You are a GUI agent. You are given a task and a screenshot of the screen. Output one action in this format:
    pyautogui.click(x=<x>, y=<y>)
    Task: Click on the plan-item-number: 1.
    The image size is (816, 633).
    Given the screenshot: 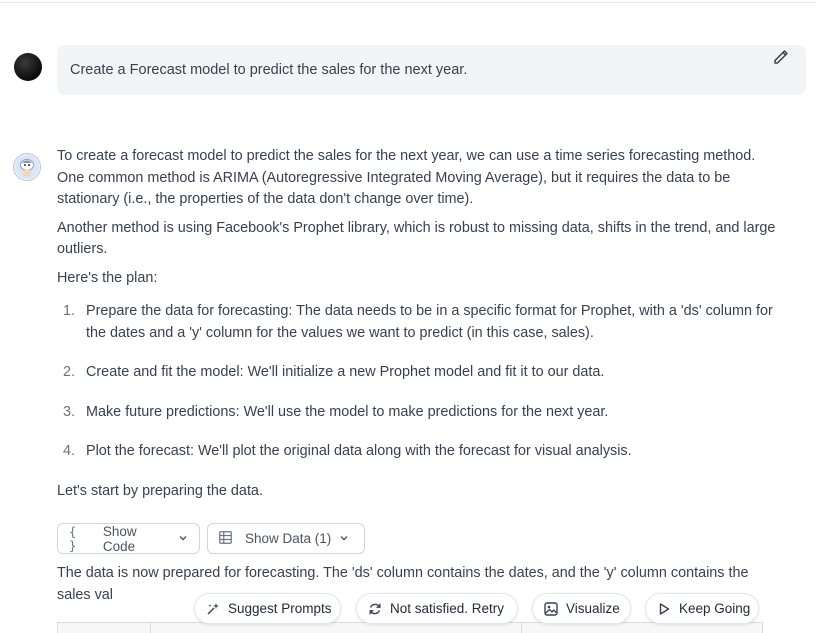 What is the action you would take?
    pyautogui.click(x=69, y=311)
    